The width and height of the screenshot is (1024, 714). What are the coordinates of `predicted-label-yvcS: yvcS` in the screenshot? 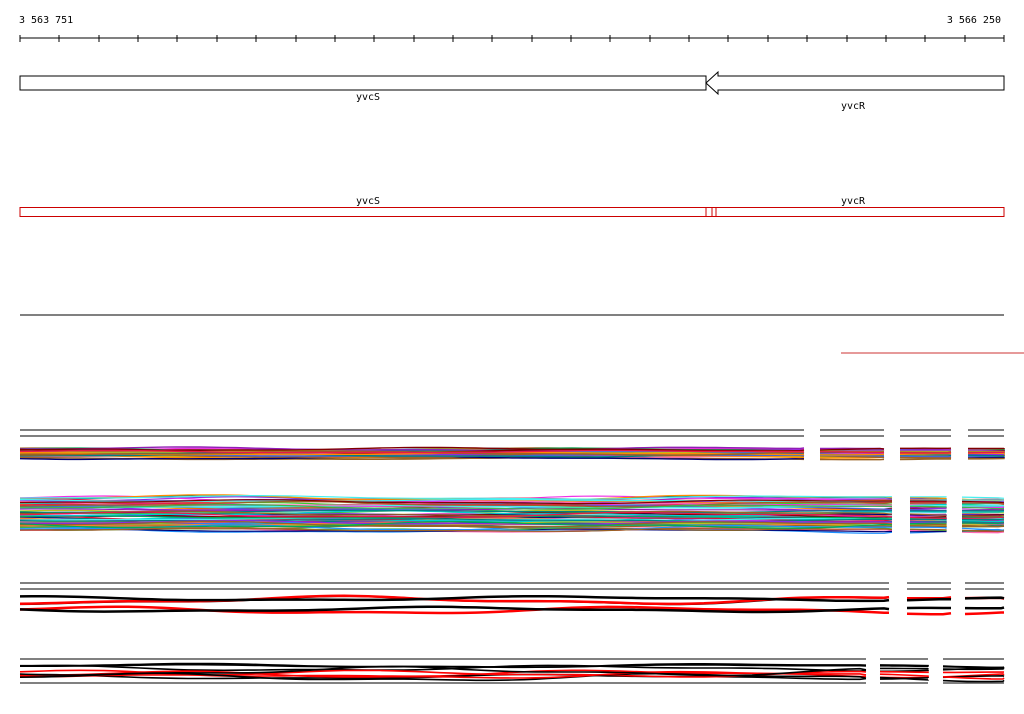 It's located at (368, 201).